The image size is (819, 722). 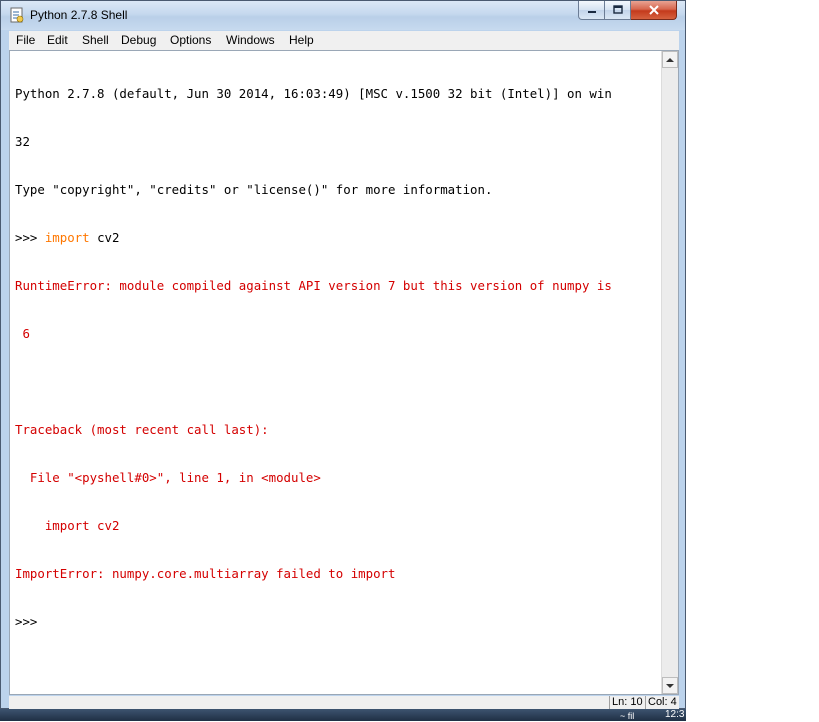 I want to click on current-prompt-line: >>>, so click(x=335, y=622).